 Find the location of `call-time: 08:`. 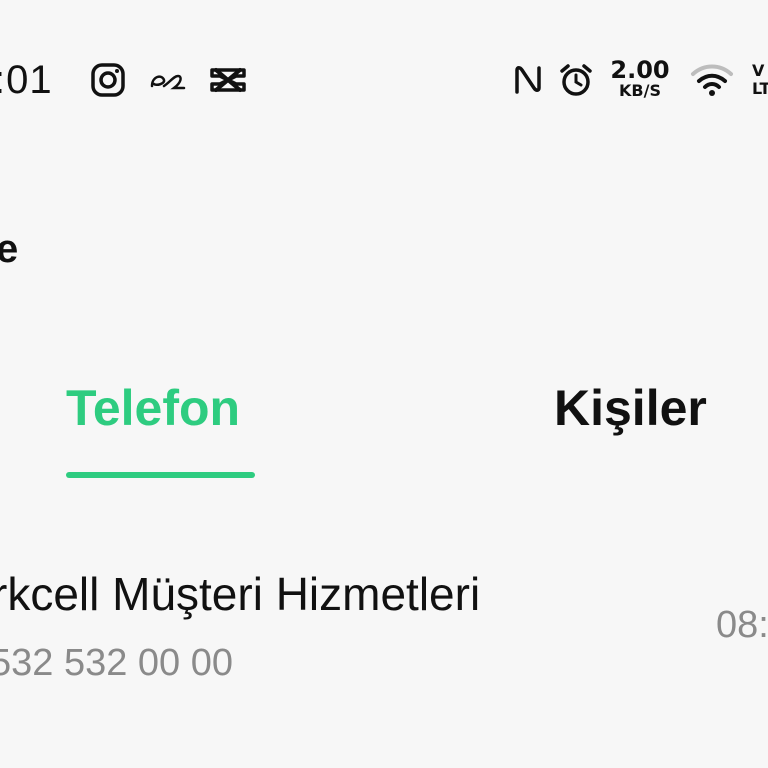

call-time: 08: is located at coordinates (742, 625).